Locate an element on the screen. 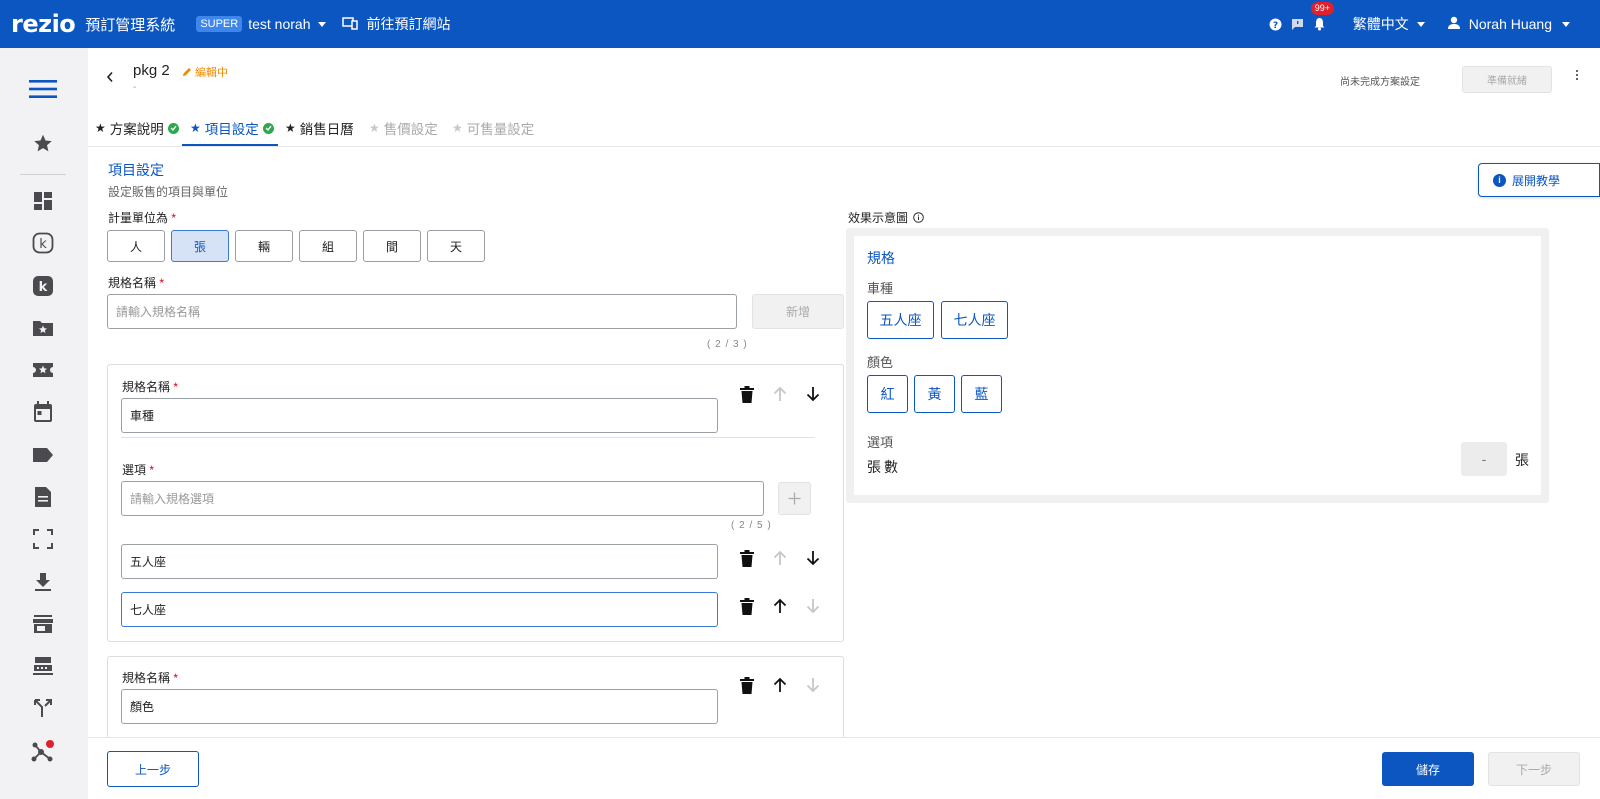 The width and height of the screenshot is (1600, 799). tabs: ★ 方案說明 ★ 項目設定 ★ 銷售日曆 ★ 售價設定 ★ 可售量設定 is located at coordinates (844, 128).